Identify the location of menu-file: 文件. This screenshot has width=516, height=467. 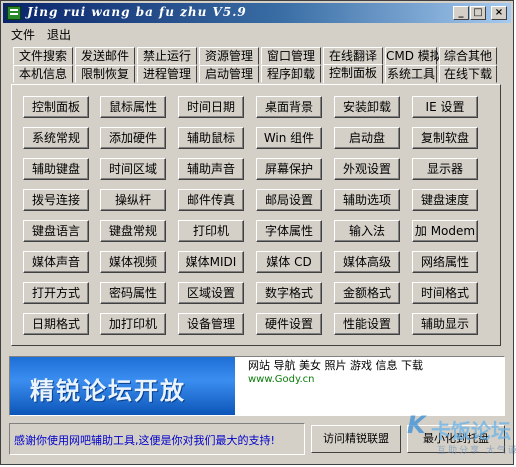
(23, 34).